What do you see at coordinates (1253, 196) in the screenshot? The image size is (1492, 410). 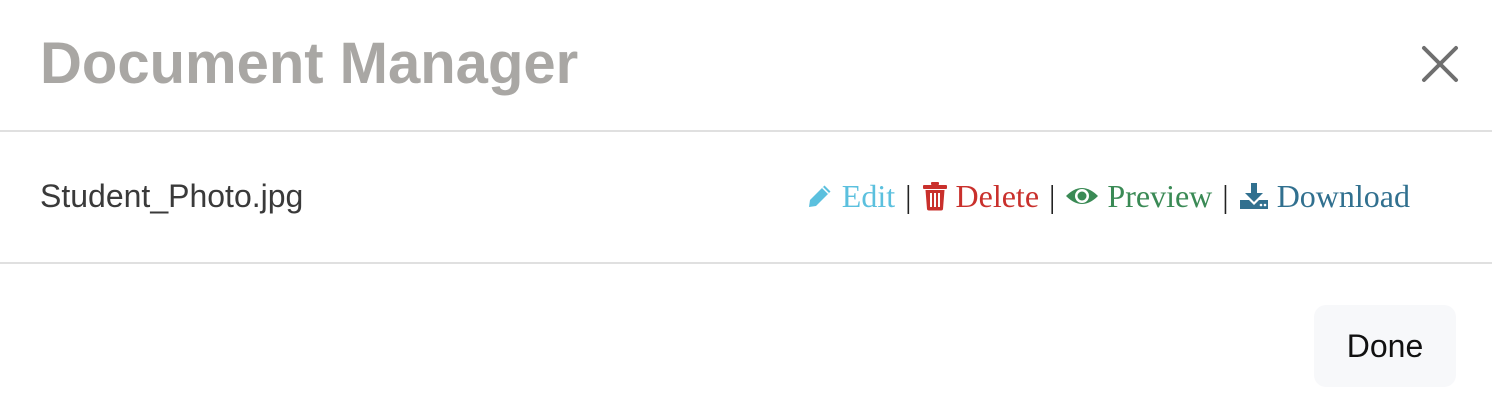 I see `download-icon` at bounding box center [1253, 196].